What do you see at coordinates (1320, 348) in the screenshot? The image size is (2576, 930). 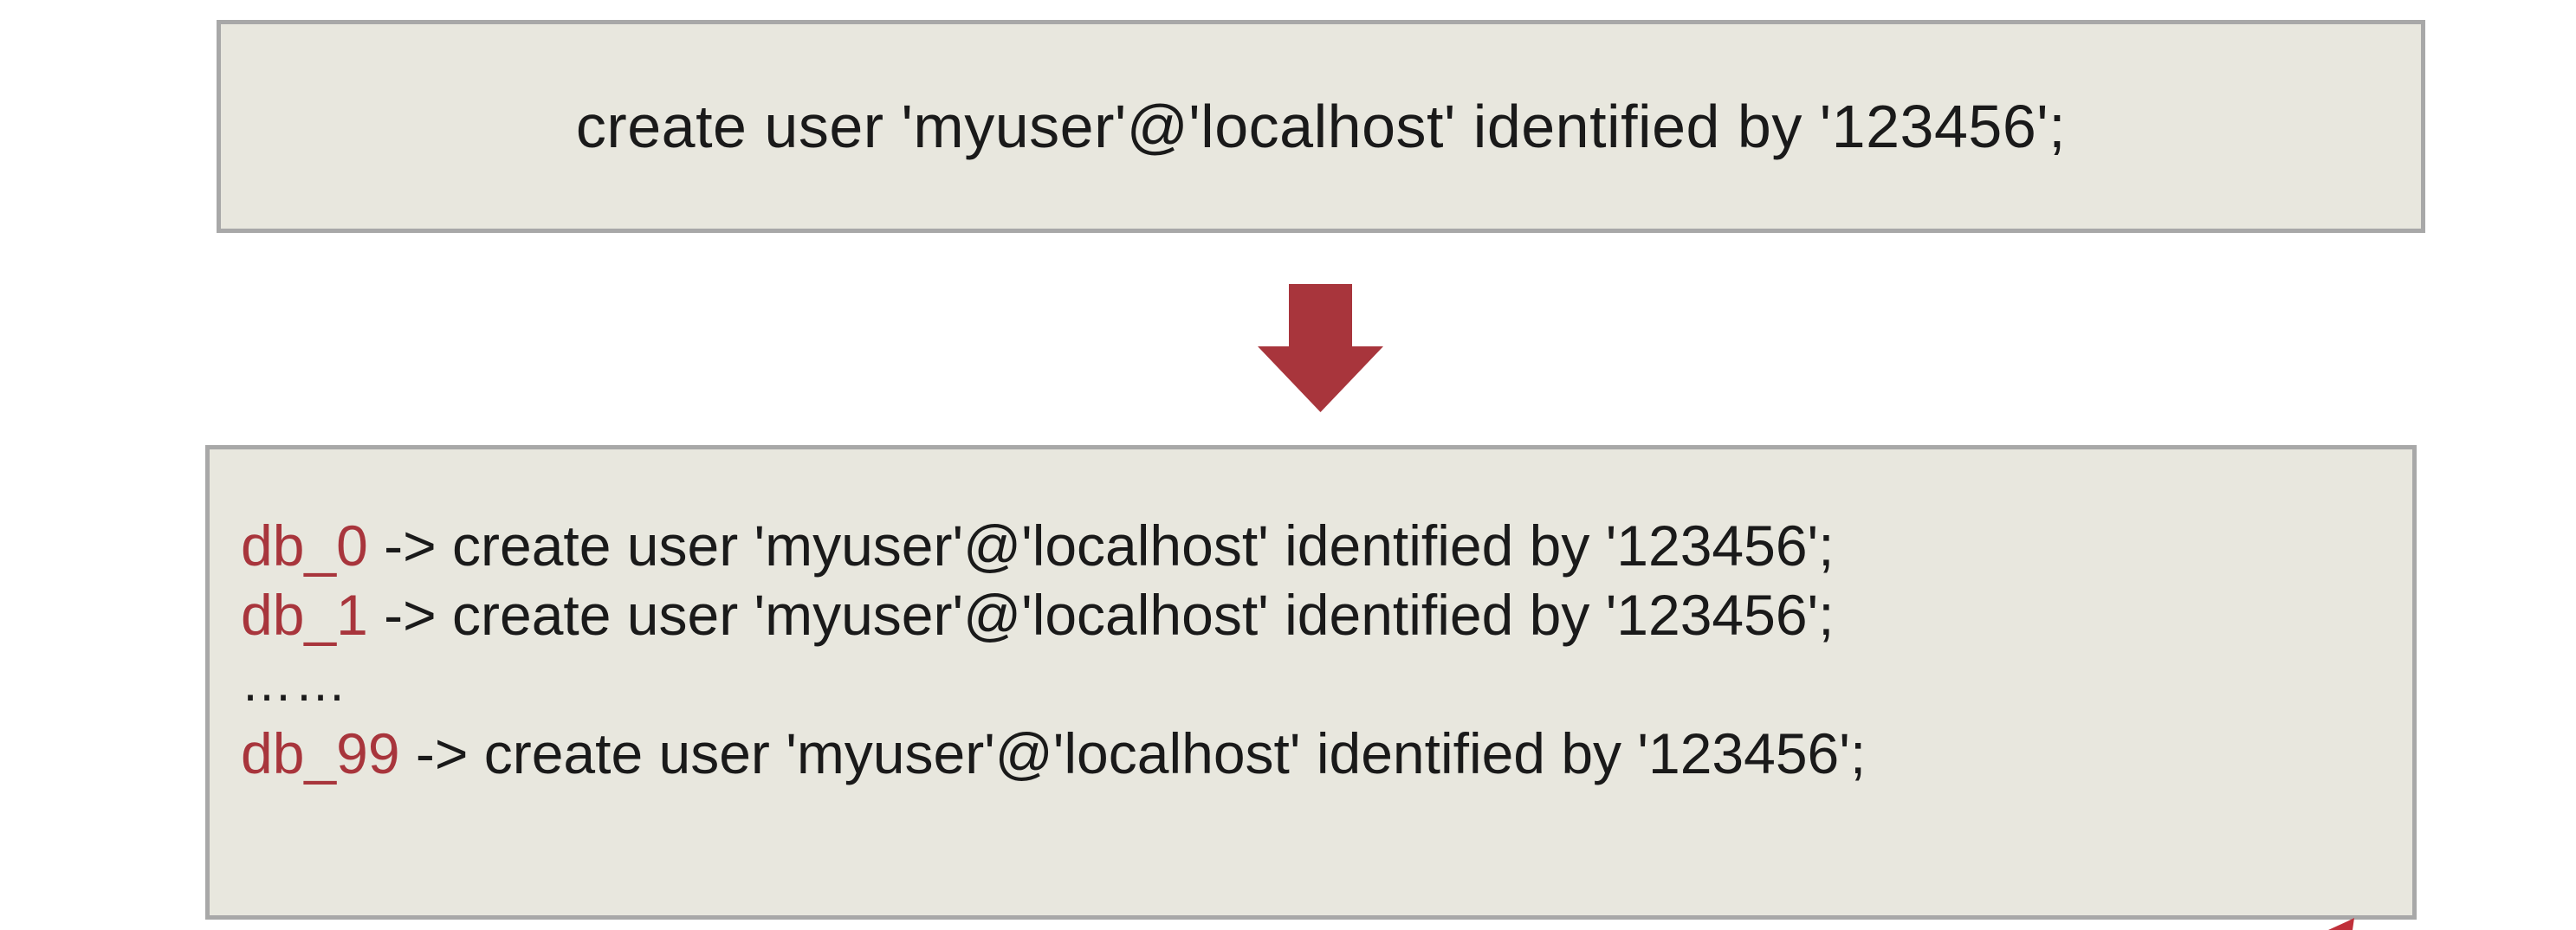 I see `arrow-down-icon` at bounding box center [1320, 348].